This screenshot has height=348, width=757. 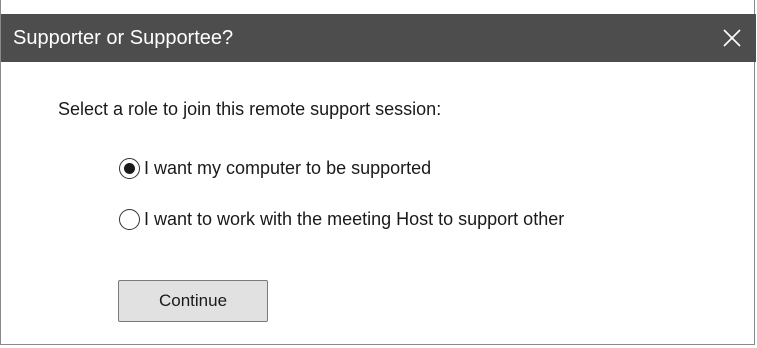 I want to click on close-button, so click(x=732, y=38).